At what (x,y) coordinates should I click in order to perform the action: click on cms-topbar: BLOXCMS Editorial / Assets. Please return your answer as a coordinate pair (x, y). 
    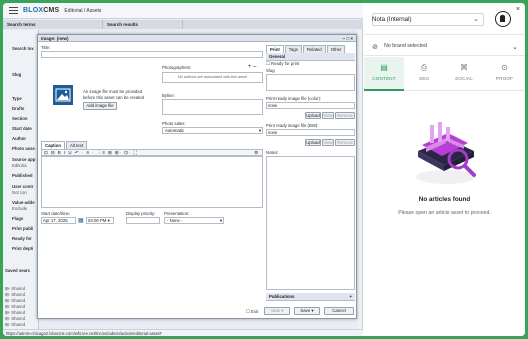
    Looking at the image, I should click on (183, 11).